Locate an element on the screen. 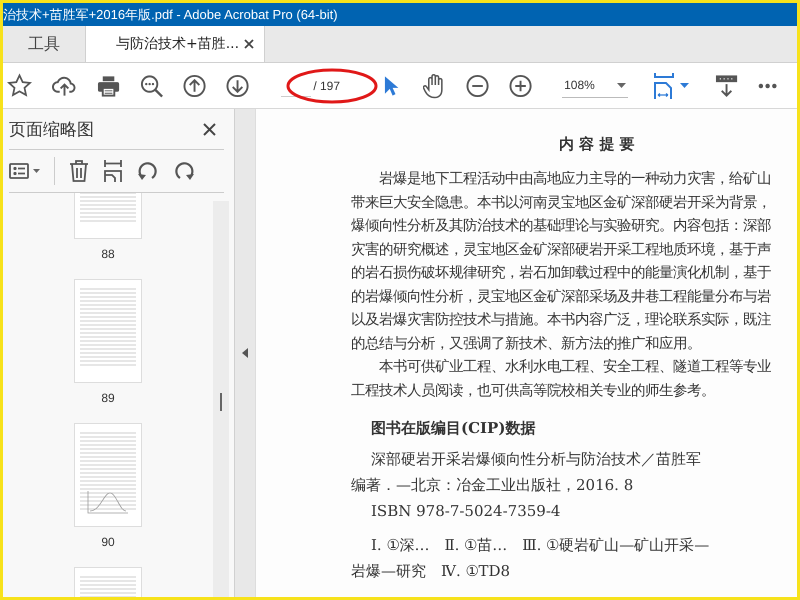  tab: 工具 is located at coordinates (44, 44).